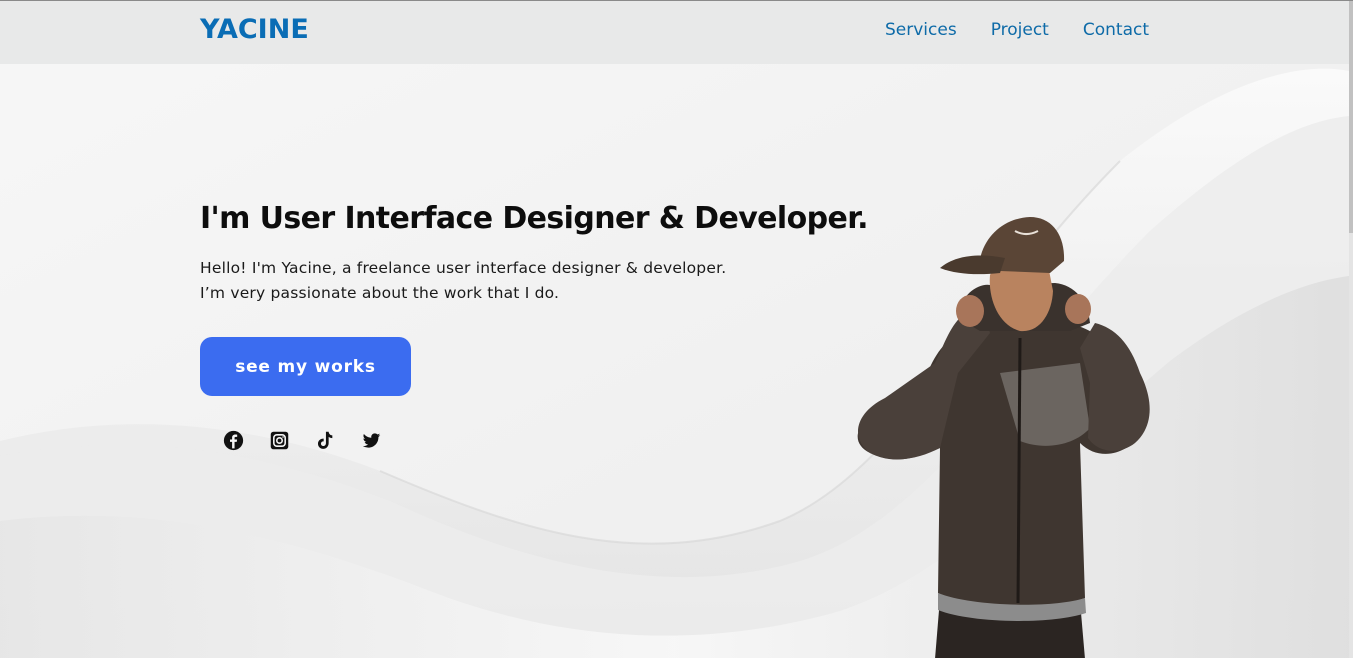 This screenshot has height=658, width=1353. What do you see at coordinates (279, 440) in the screenshot?
I see `instagram-icon` at bounding box center [279, 440].